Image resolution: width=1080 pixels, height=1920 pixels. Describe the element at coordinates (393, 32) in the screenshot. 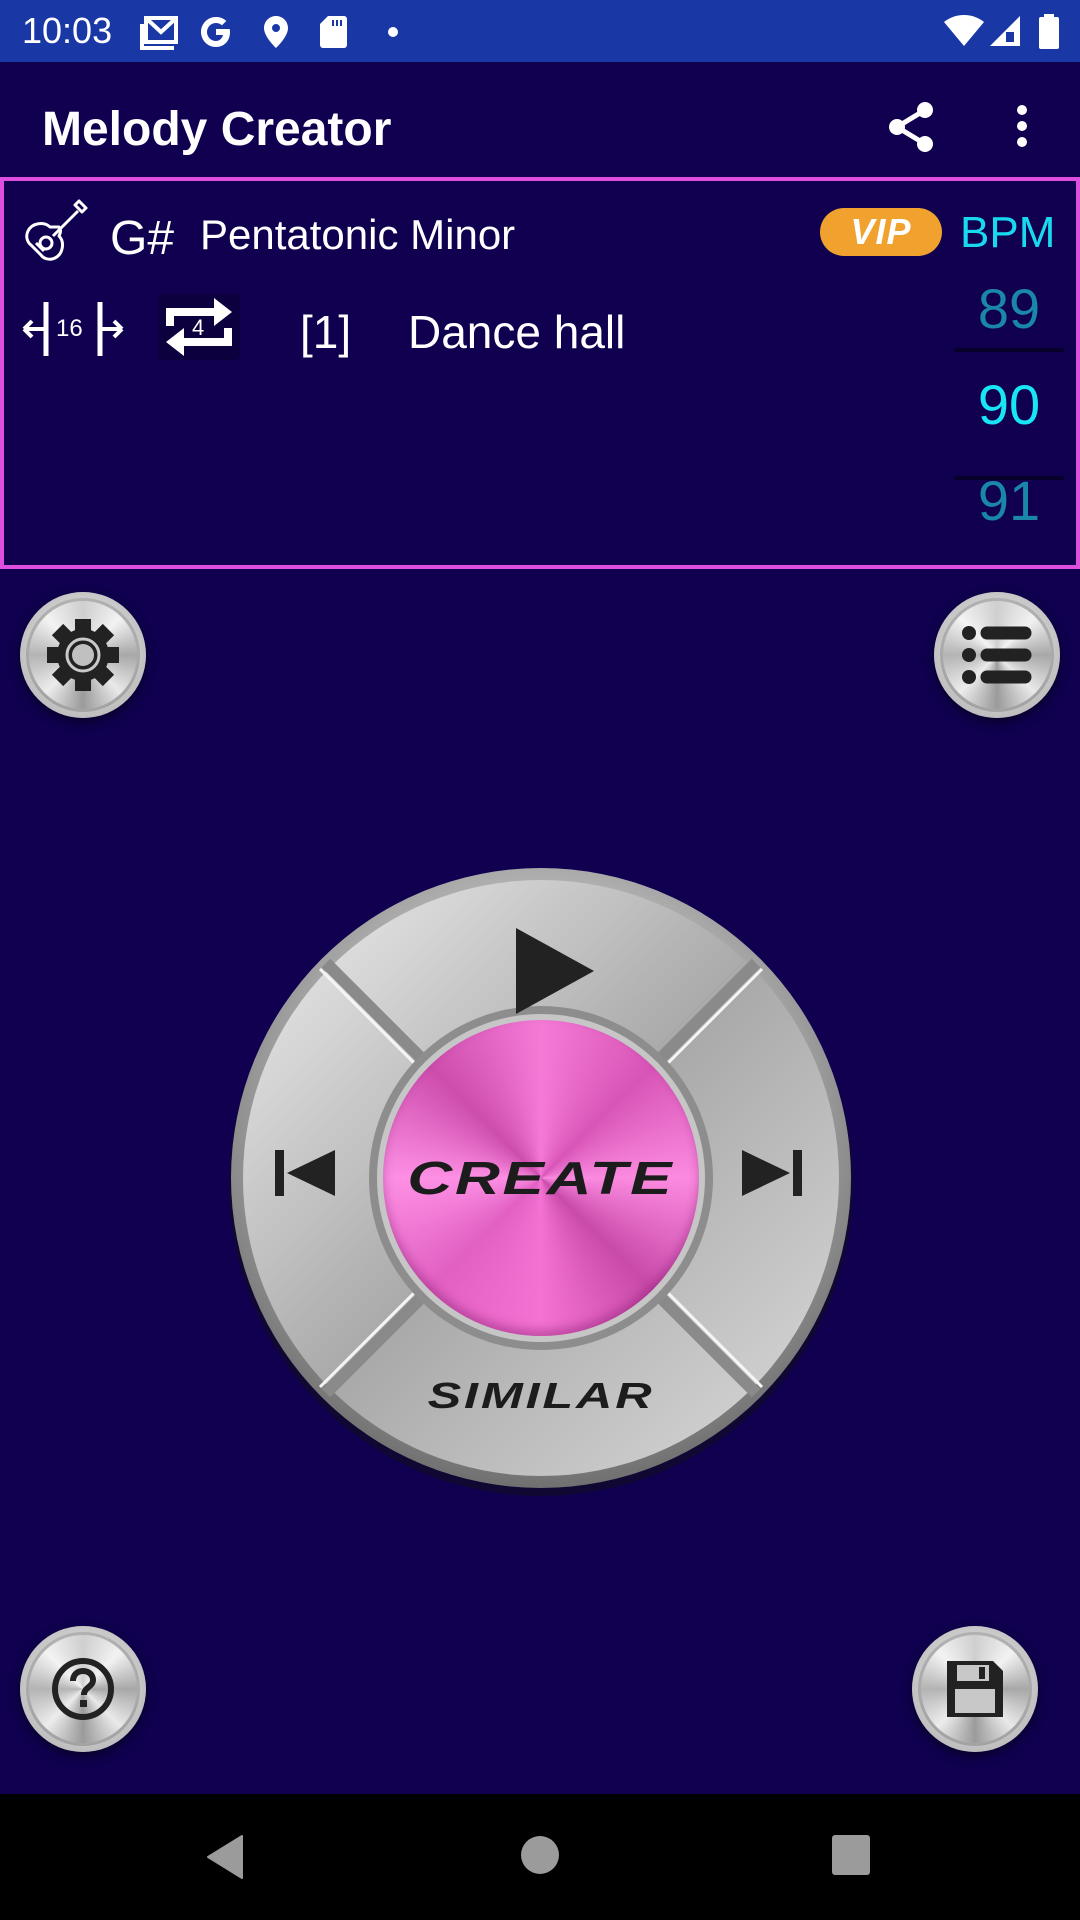

I see `dot-icon` at that location.